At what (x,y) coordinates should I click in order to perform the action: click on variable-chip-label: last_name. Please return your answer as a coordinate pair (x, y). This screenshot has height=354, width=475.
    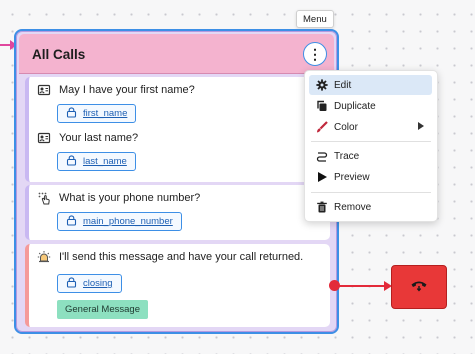
    Looking at the image, I should click on (105, 161).